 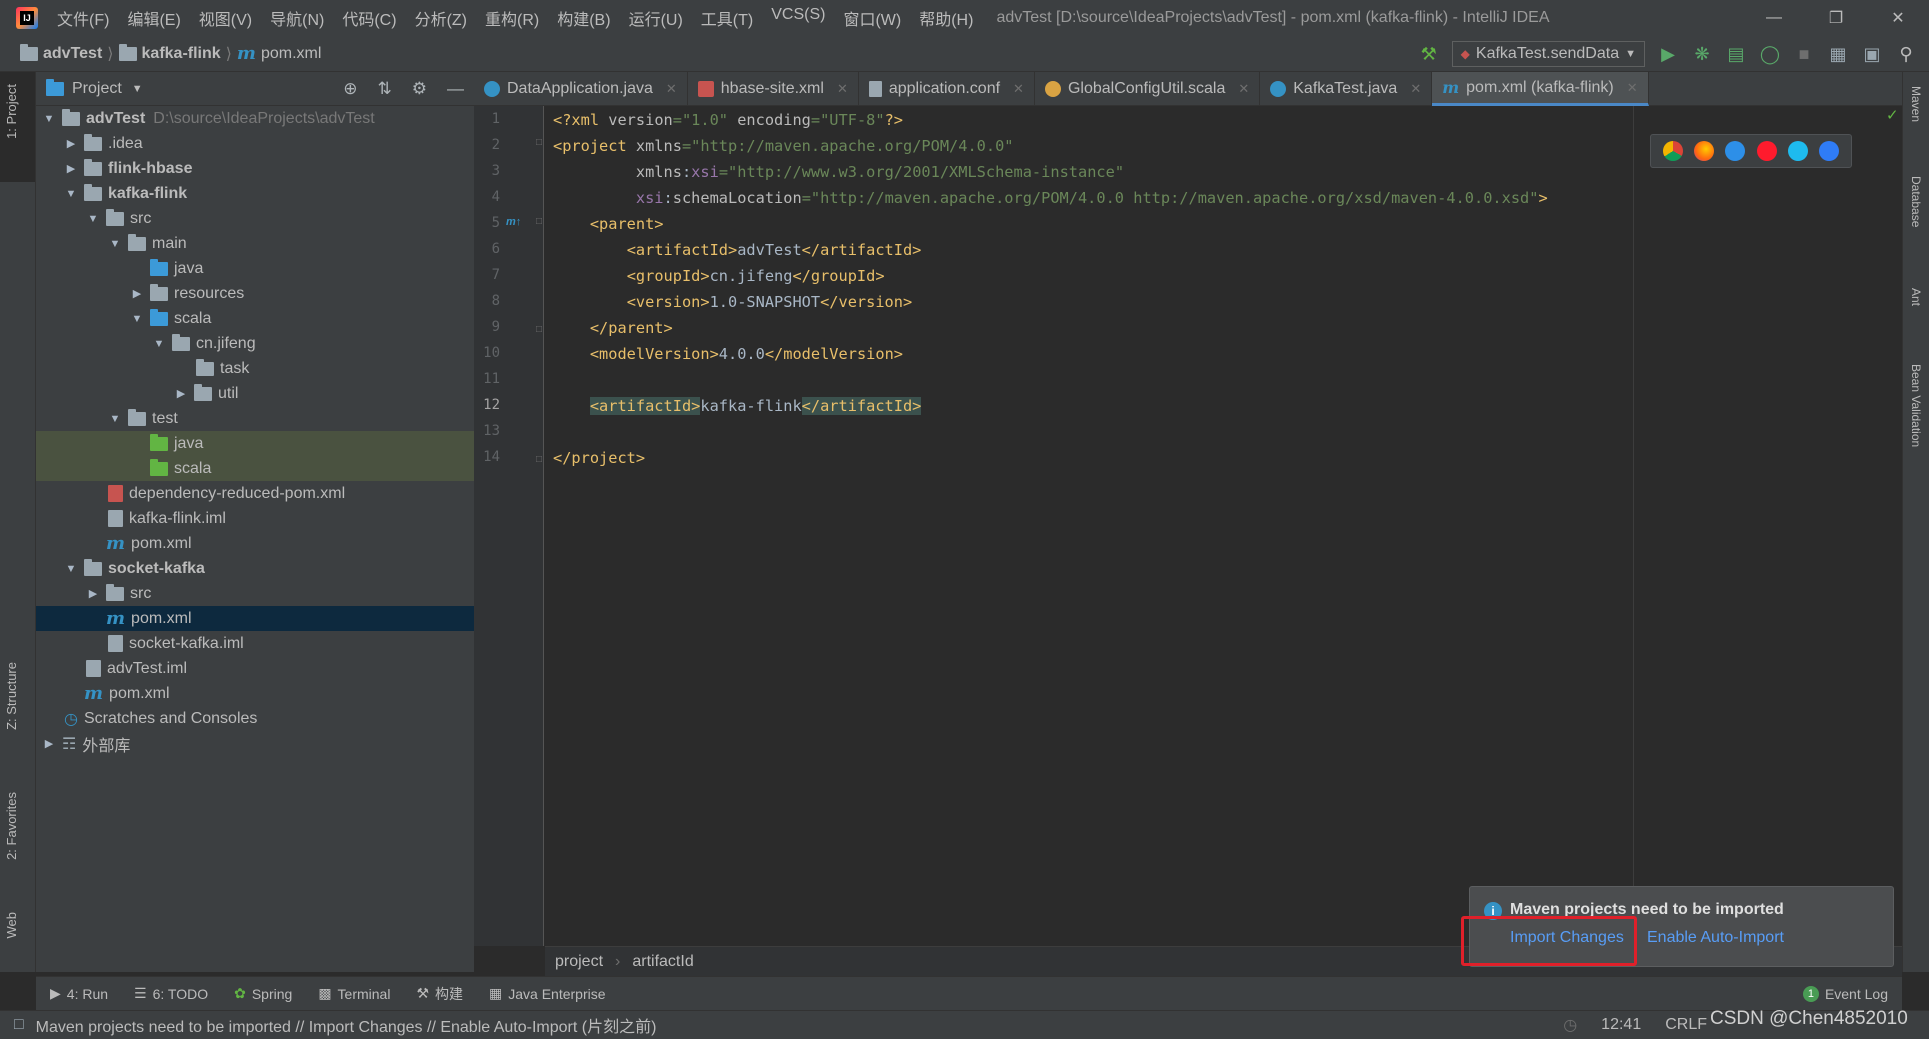 I want to click on crumb-module: kafka-flink, so click(x=181, y=54).